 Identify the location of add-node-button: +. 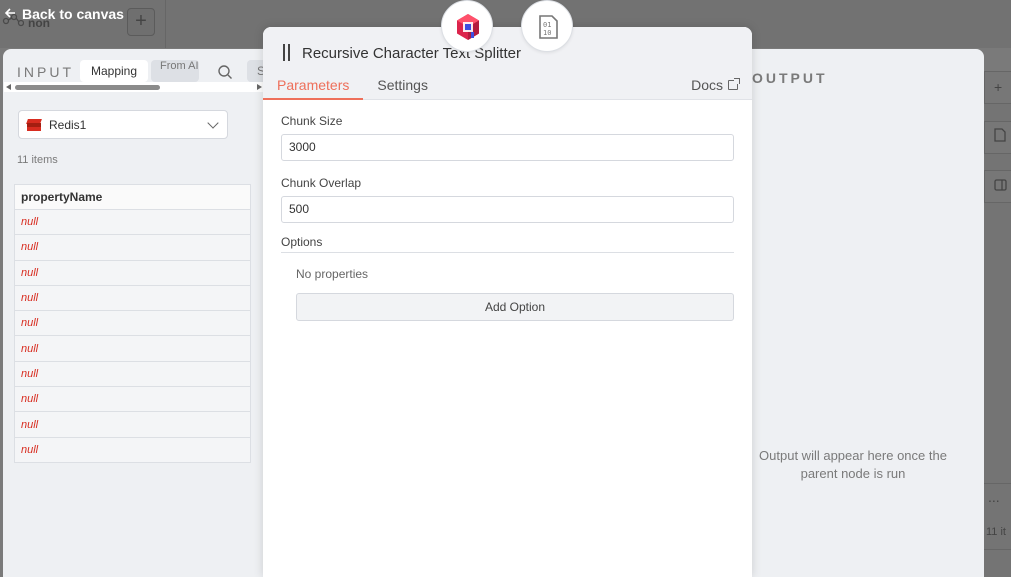
(141, 22).